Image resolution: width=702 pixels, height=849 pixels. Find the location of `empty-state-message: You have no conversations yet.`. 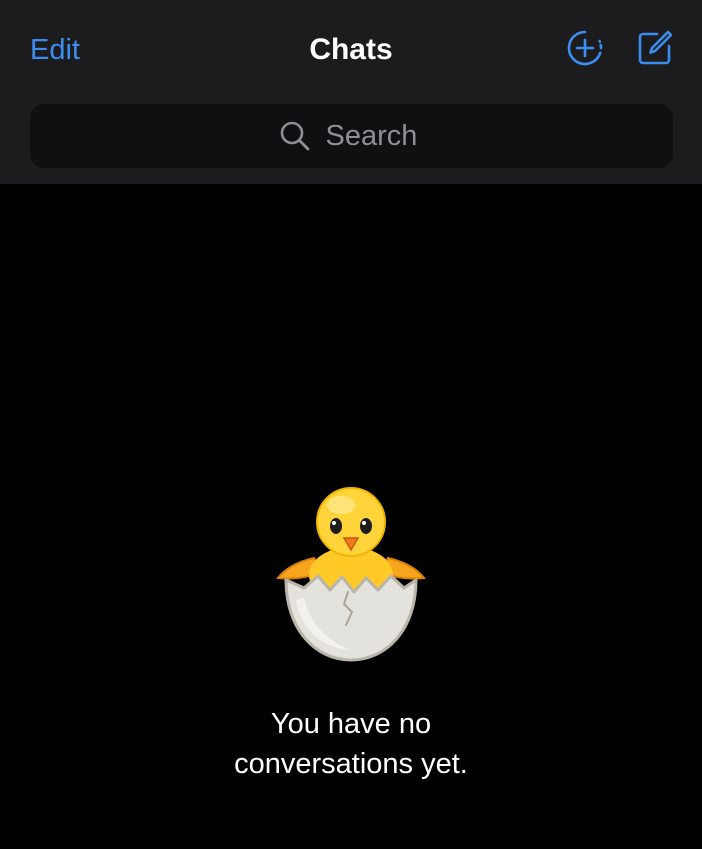

empty-state-message: You have no conversations yet. is located at coordinates (351, 744).